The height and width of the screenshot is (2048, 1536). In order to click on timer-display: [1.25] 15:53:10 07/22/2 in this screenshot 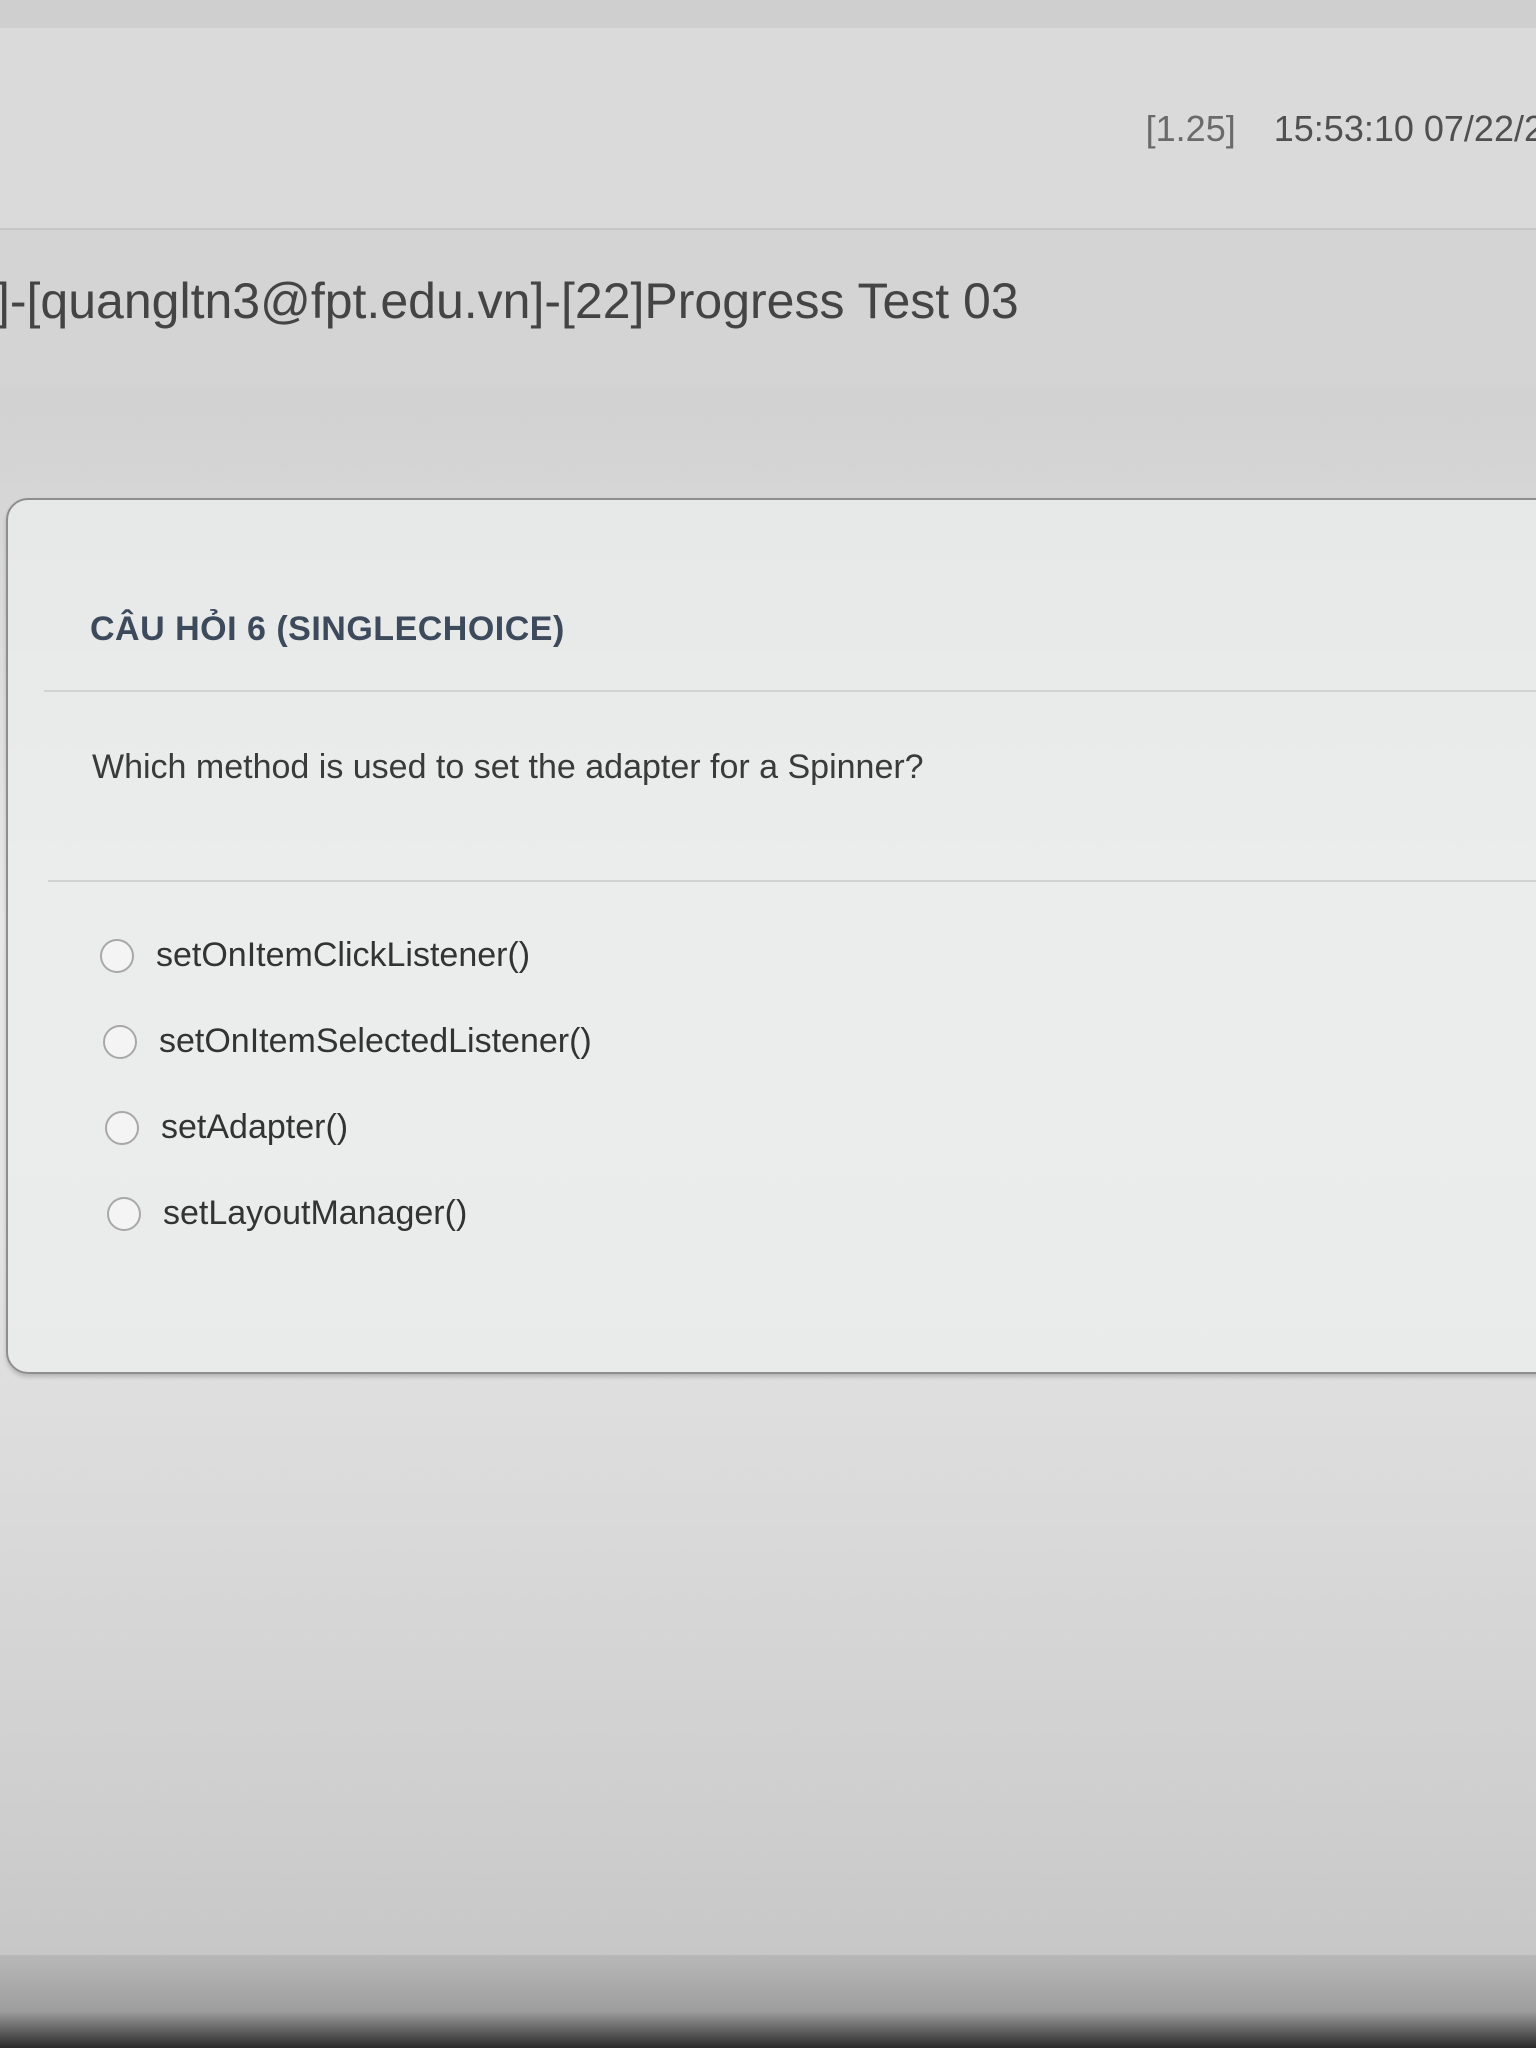, I will do `click(1341, 129)`.